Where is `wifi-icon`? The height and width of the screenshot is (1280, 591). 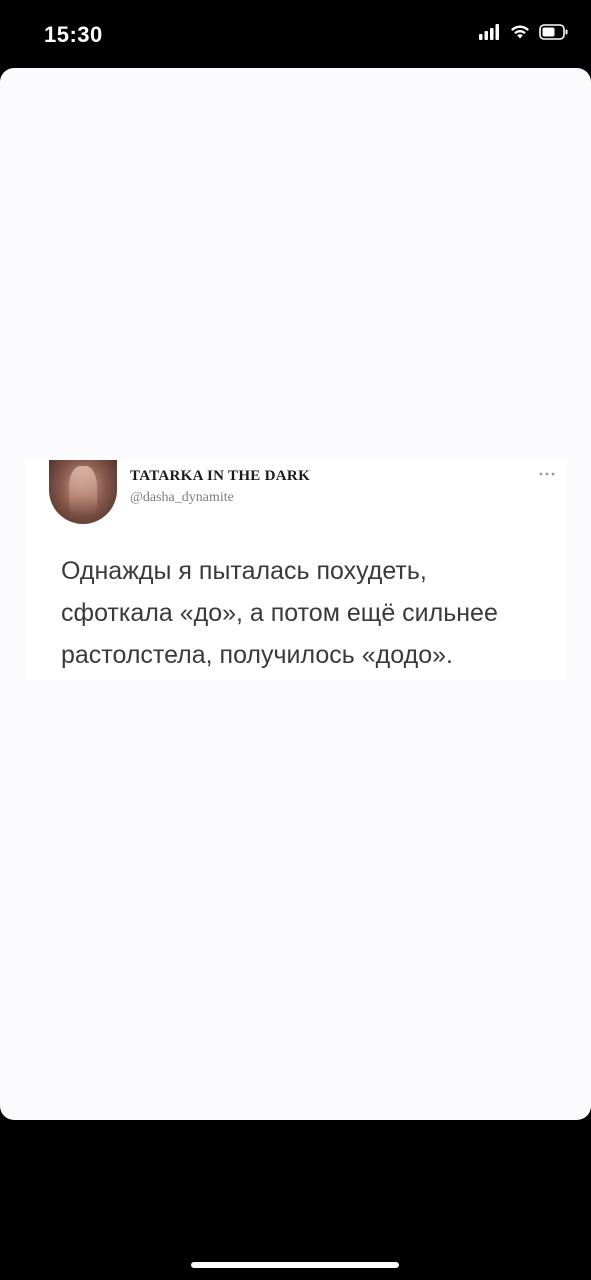
wifi-icon is located at coordinates (520, 32).